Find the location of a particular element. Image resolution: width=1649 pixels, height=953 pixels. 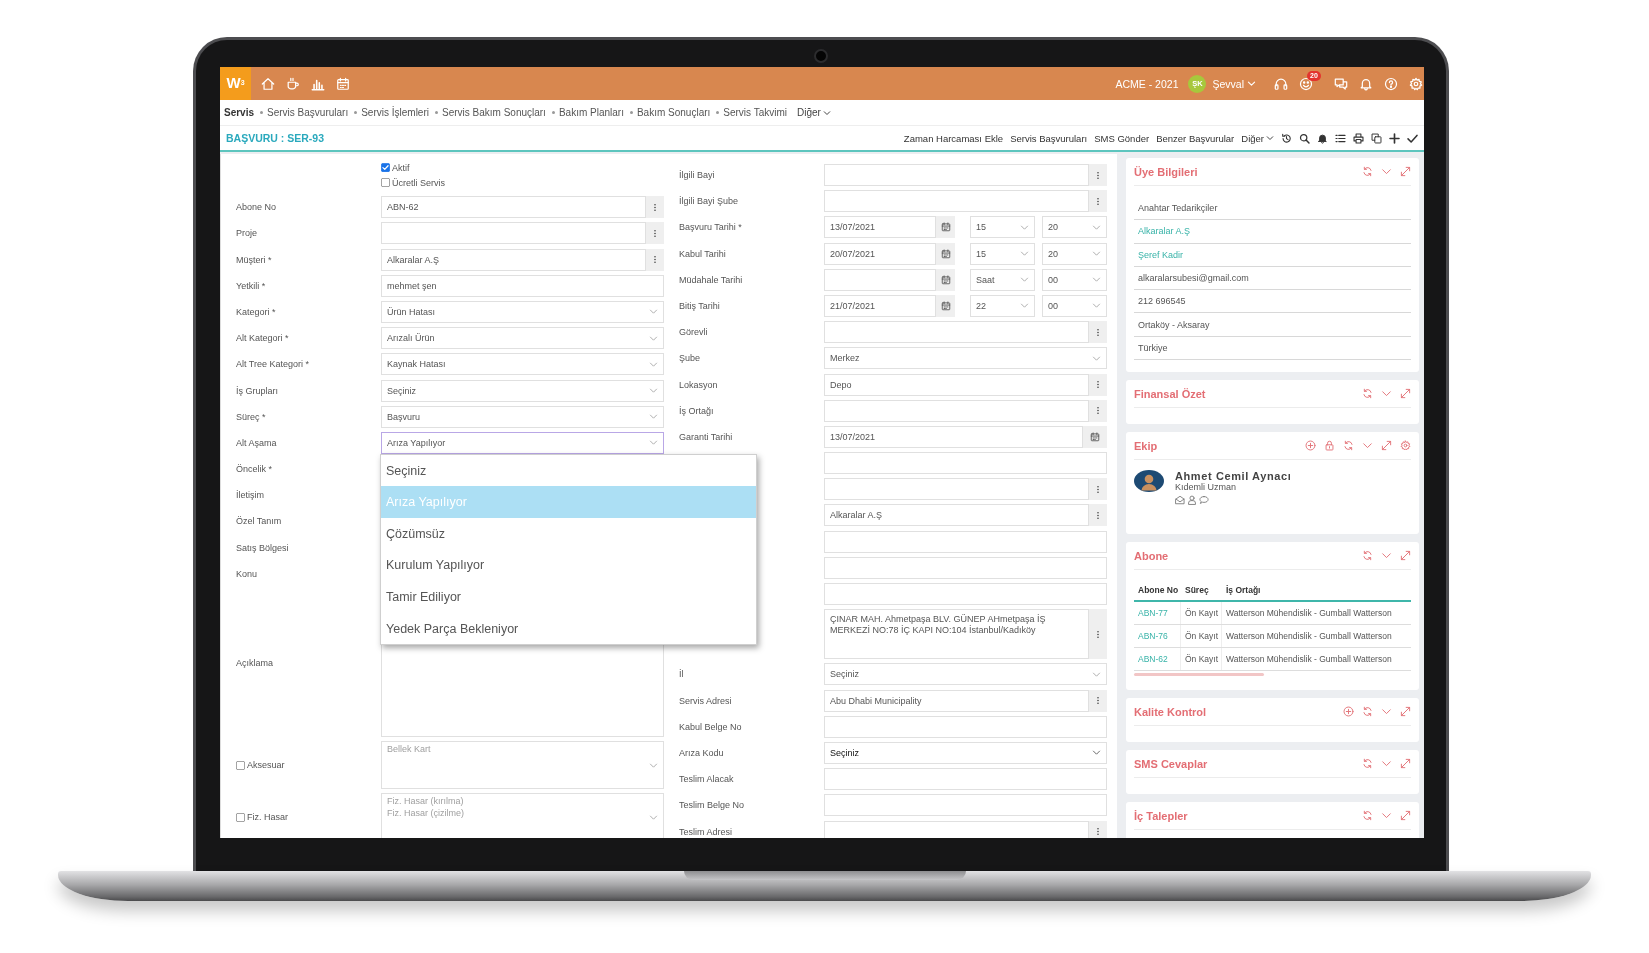

plus-icon is located at coordinates (1394, 138).